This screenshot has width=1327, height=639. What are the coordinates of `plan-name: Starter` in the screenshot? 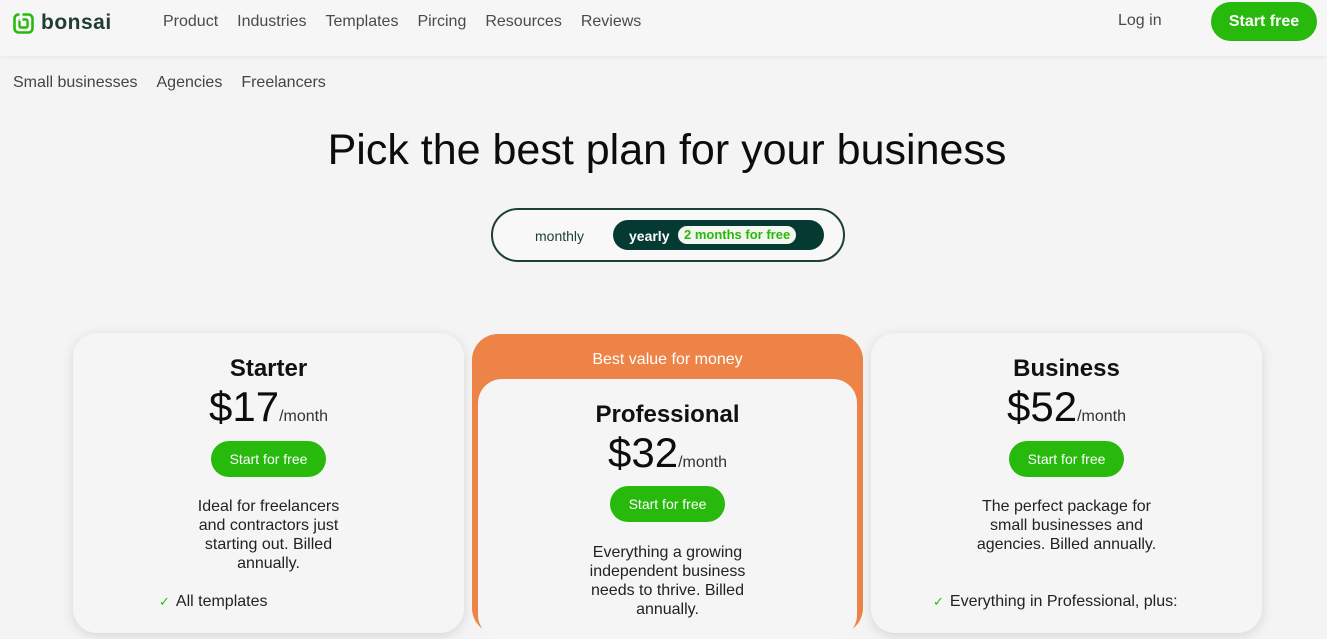 It's located at (268, 368).